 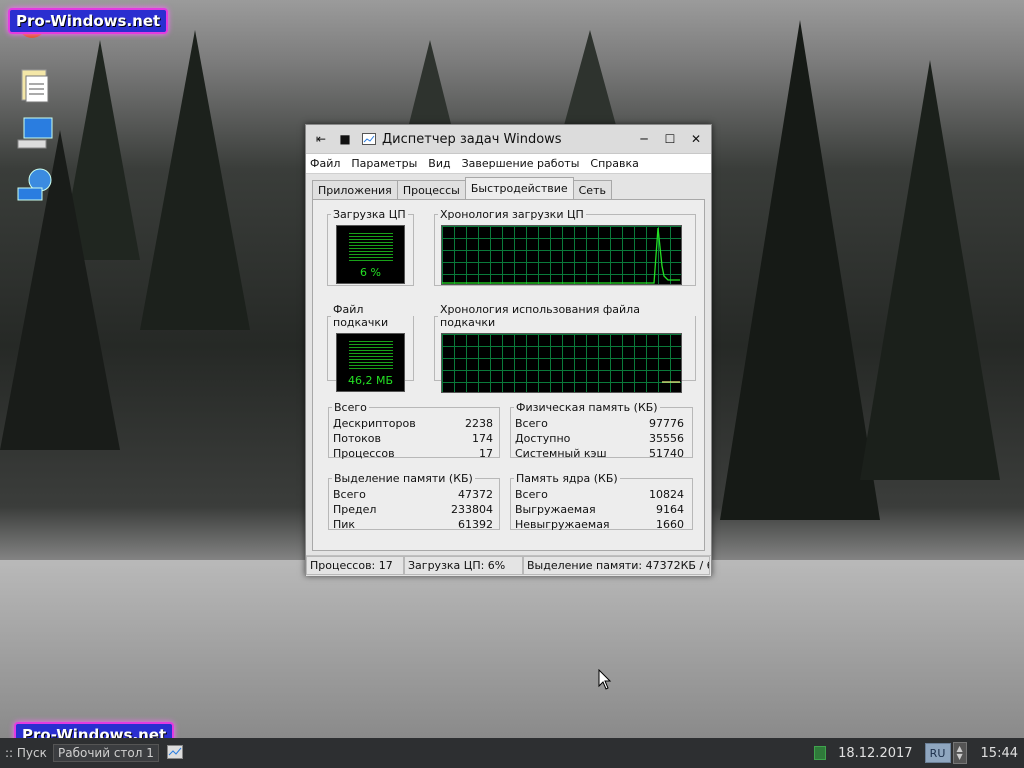 I want to click on stat-value: 17, so click(x=486, y=453).